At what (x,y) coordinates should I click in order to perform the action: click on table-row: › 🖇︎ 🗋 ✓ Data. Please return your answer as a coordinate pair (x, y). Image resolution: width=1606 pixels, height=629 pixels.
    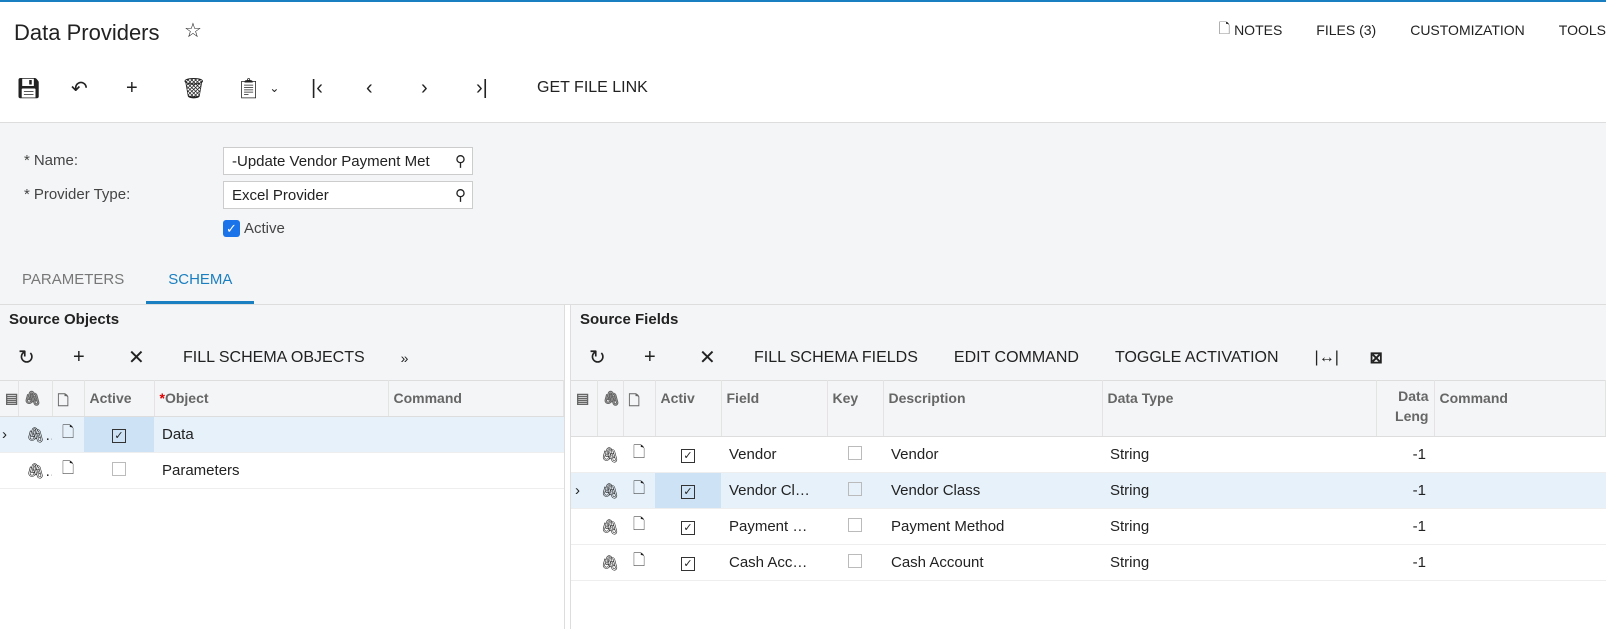
    Looking at the image, I should click on (282, 434).